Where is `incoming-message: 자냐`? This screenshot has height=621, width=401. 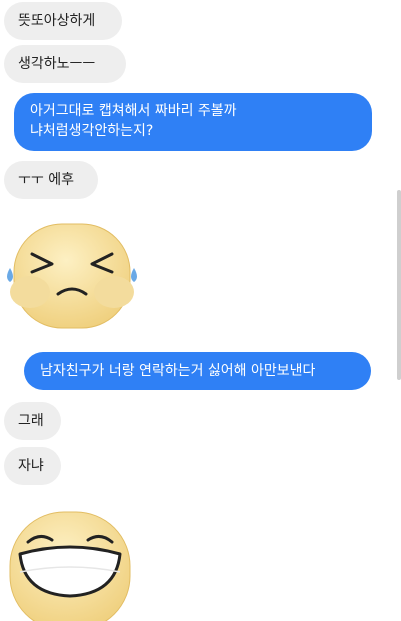 incoming-message: 자냐 is located at coordinates (32, 466).